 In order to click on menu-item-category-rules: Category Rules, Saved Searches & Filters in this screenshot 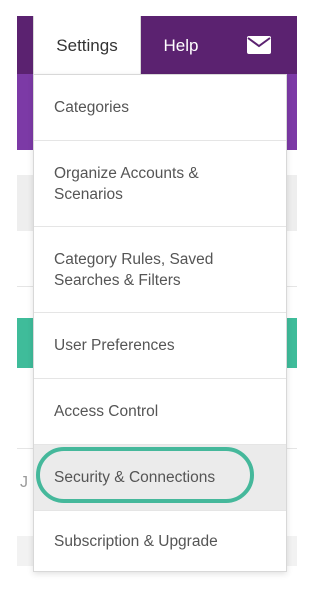, I will do `click(160, 270)`.